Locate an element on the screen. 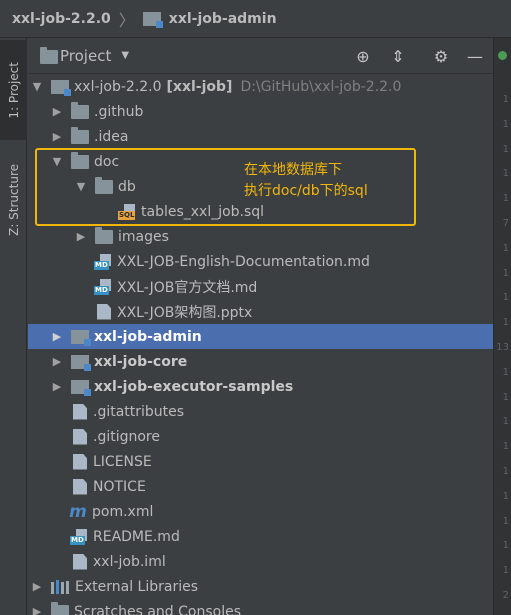  tree-row-gitattributes: .gitattributes is located at coordinates (260, 411).